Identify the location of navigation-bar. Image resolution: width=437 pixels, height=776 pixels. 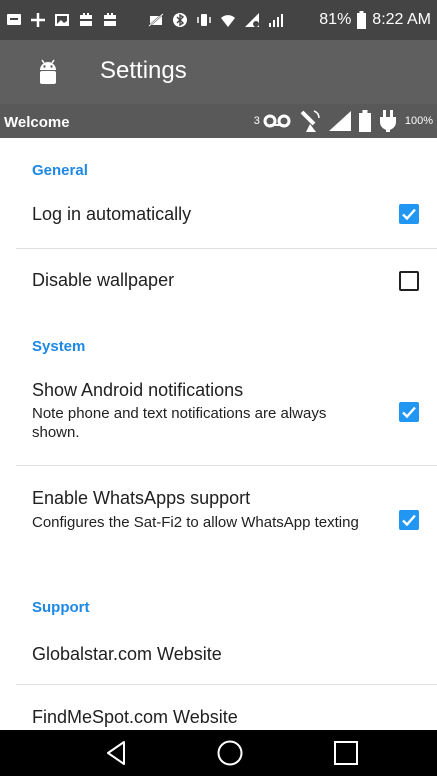
(218, 753).